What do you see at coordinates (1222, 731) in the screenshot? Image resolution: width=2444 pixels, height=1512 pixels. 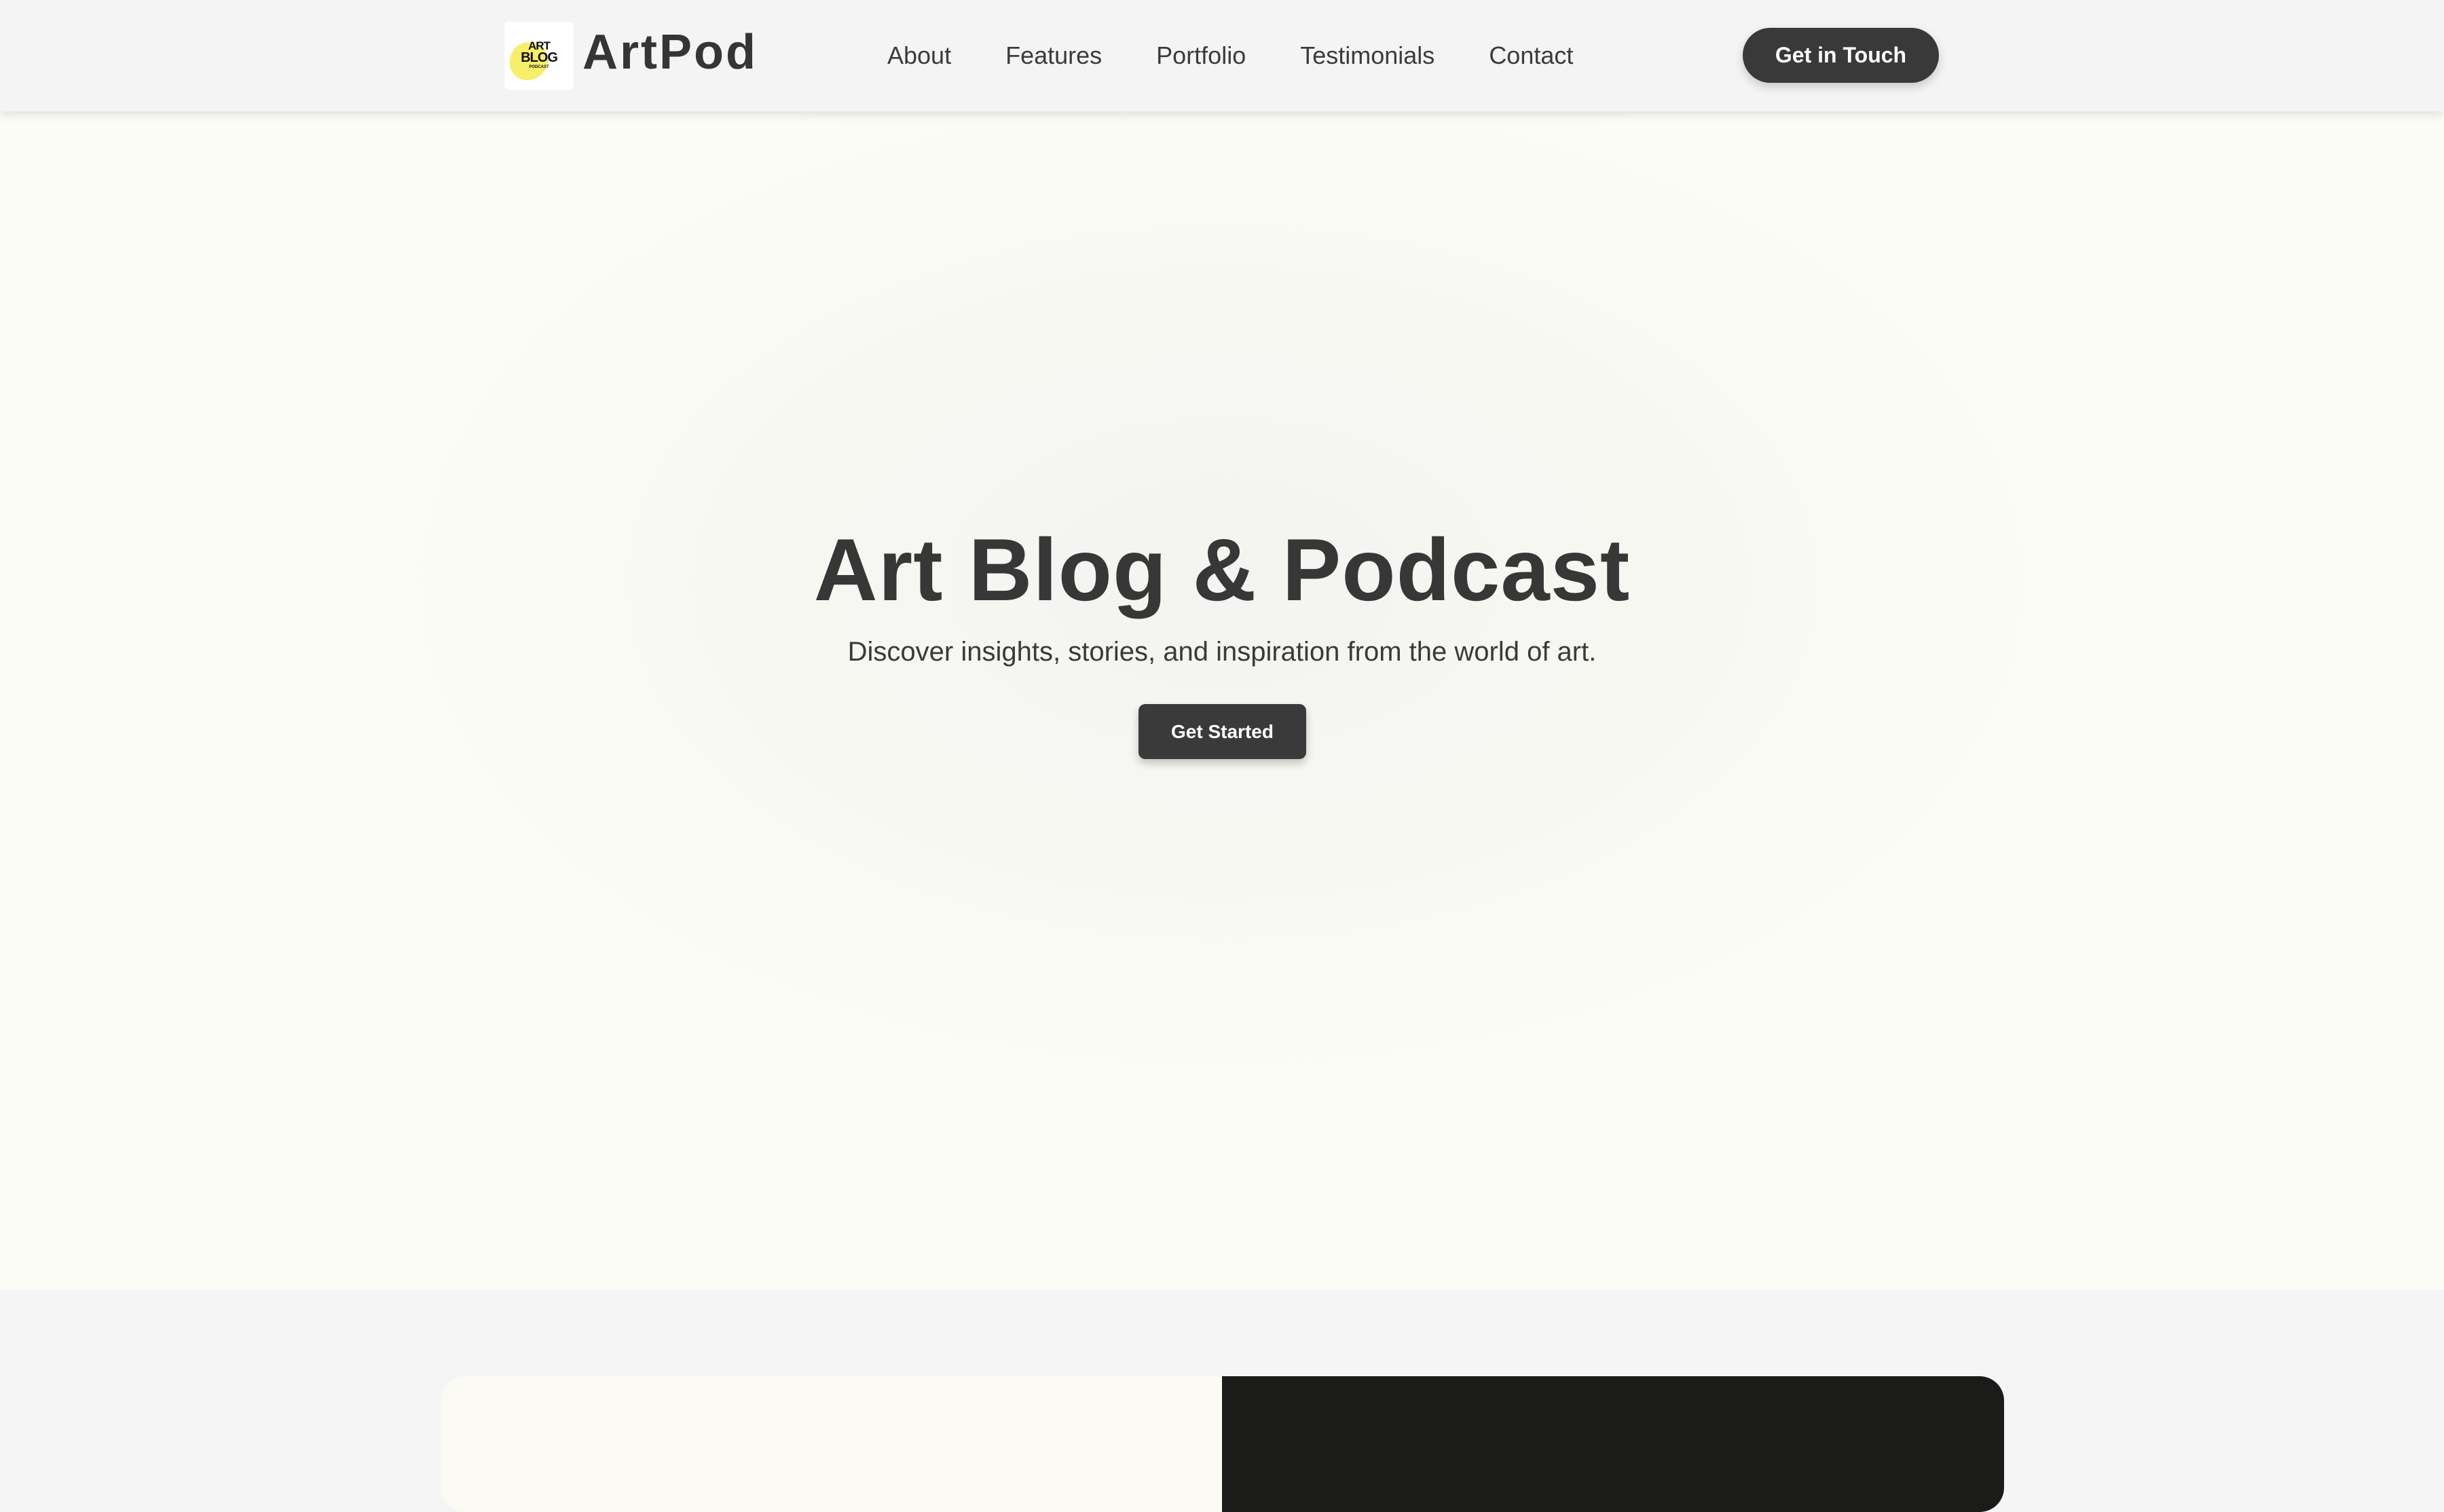 I see `get-started-button: Get Started` at bounding box center [1222, 731].